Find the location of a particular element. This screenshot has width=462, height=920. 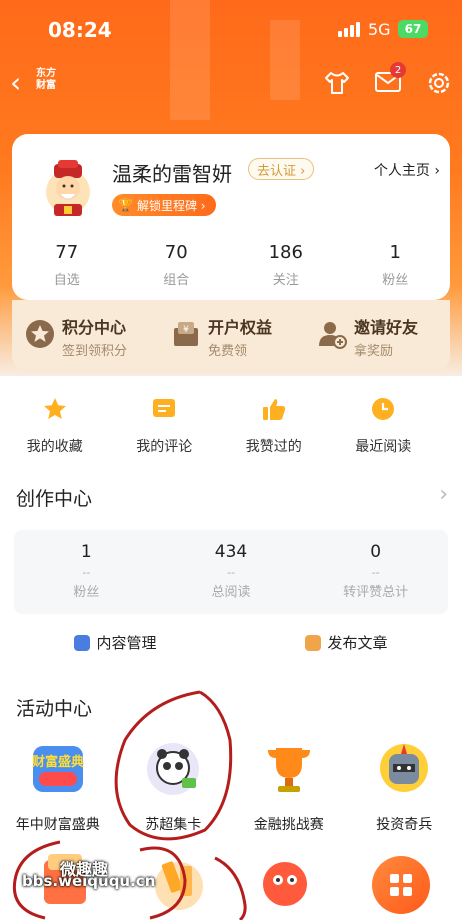

account-benefit-button: ¥ 开户权益 免费领 is located at coordinates (231, 335).